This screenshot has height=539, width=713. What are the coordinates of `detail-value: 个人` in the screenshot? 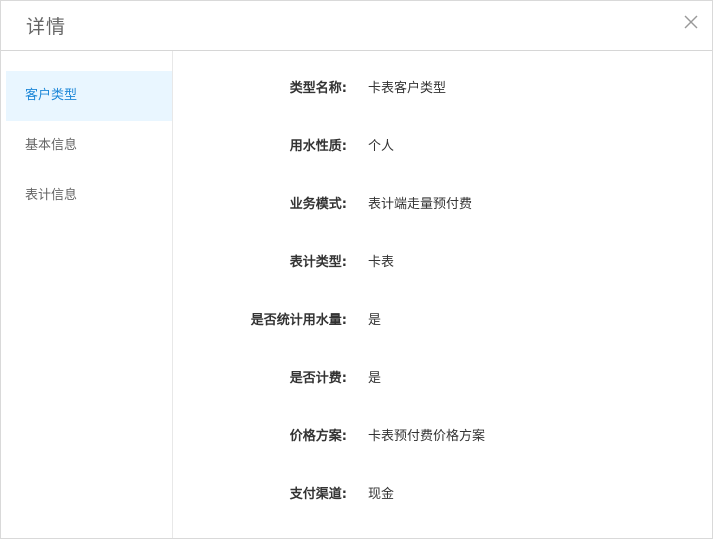 It's located at (381, 146).